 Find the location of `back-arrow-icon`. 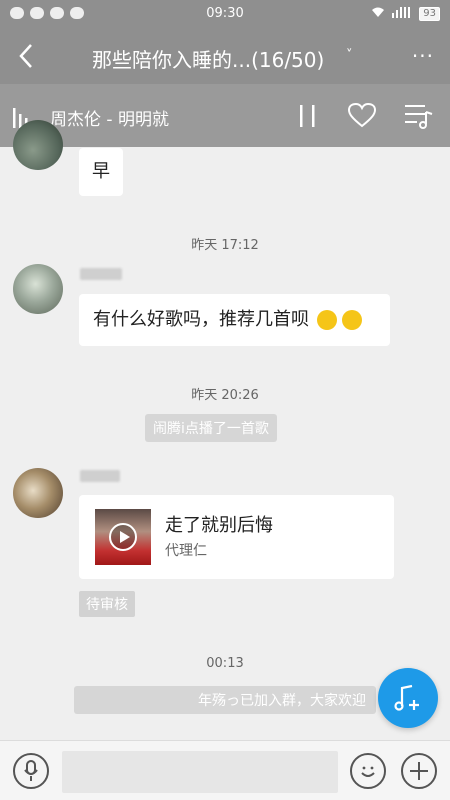

back-arrow-icon is located at coordinates (27, 56).